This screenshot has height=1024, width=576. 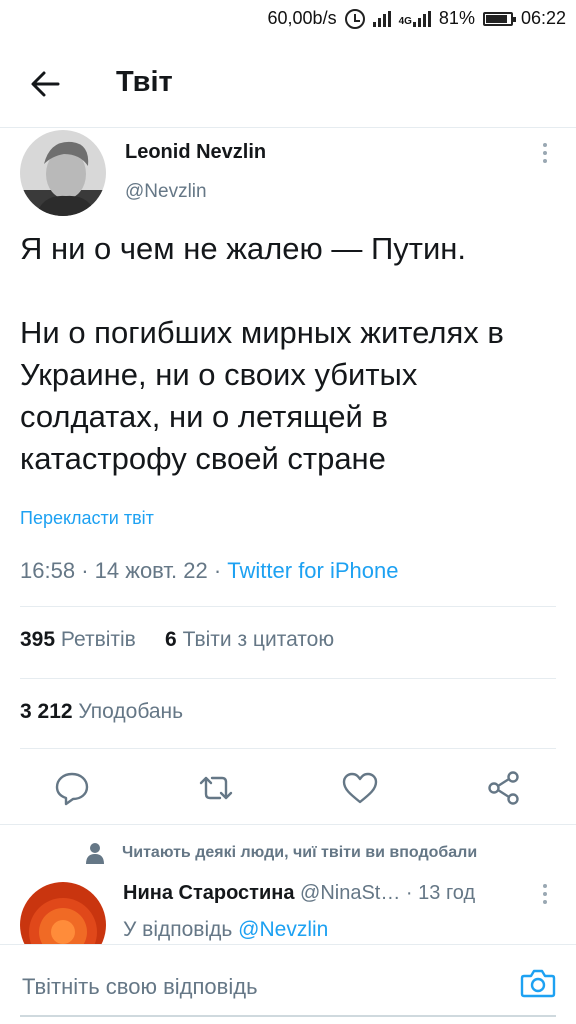 I want to click on retweet-button, so click(x=216, y=788).